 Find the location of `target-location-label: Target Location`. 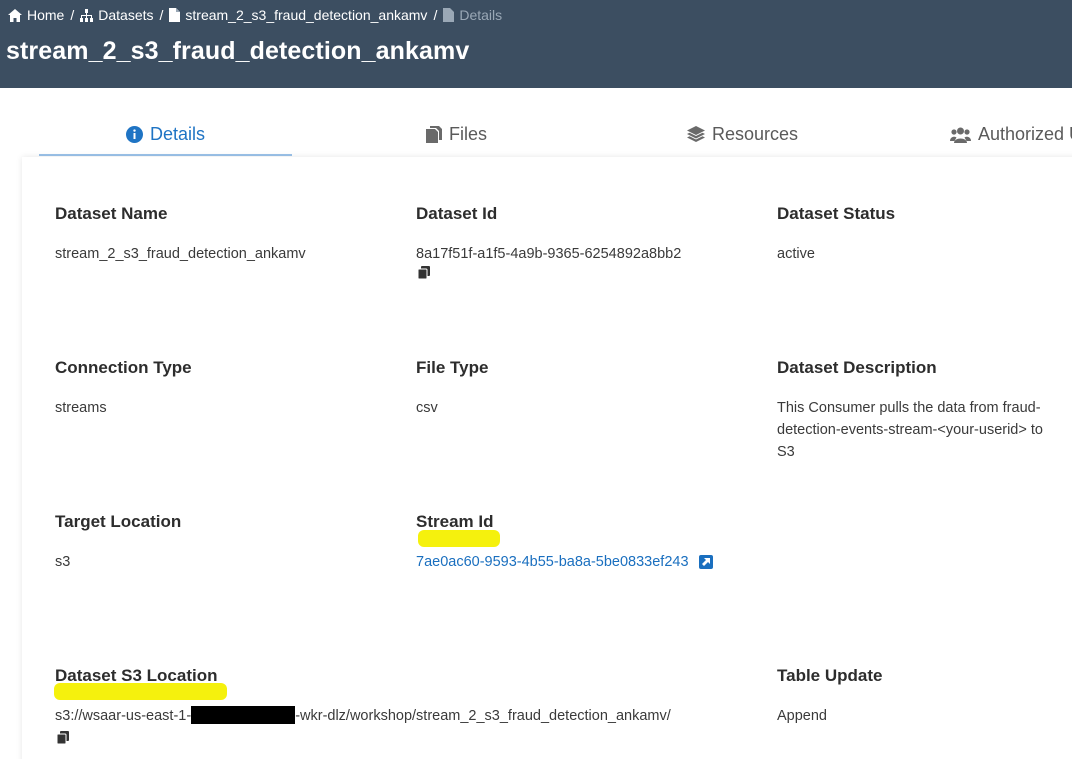

target-location-label: Target Location is located at coordinates (118, 521).